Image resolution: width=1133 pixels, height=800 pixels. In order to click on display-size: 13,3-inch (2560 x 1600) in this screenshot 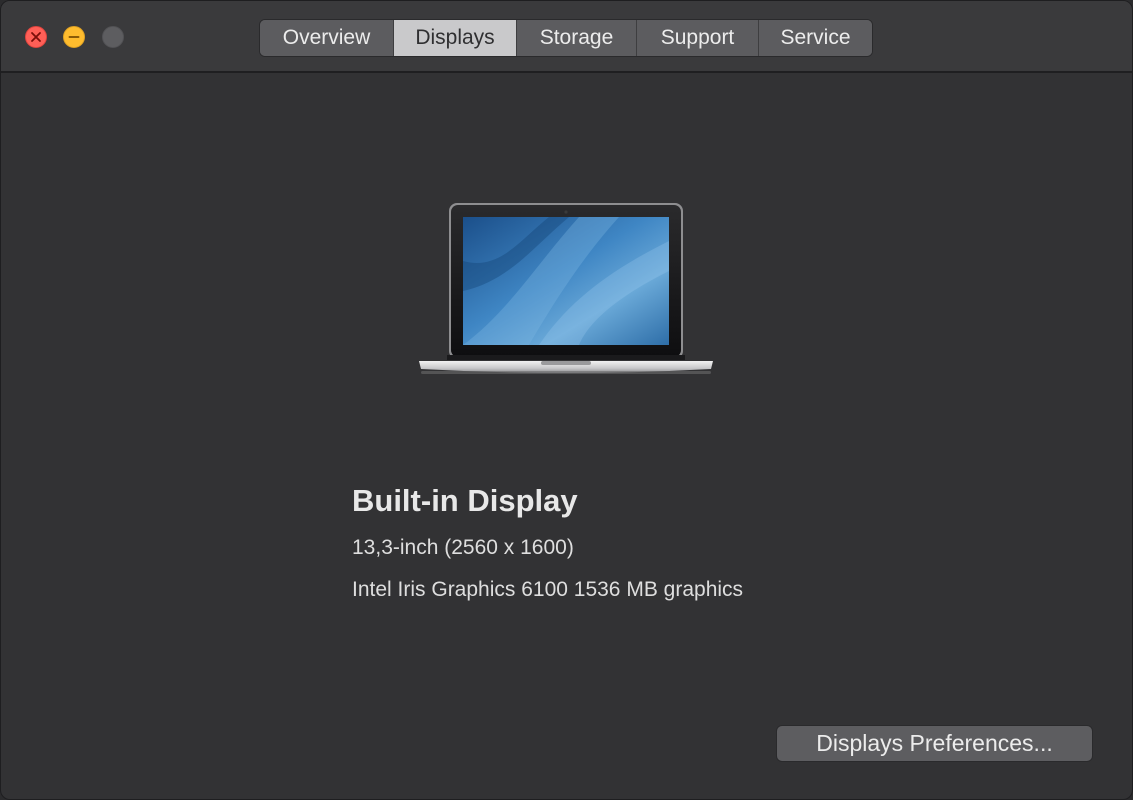, I will do `click(463, 547)`.